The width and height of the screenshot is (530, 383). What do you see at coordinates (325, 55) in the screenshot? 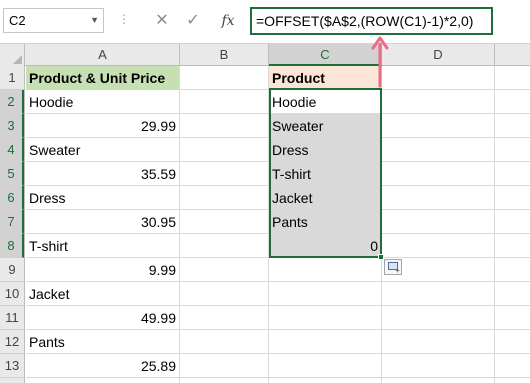
I see `column-header-c: C` at bounding box center [325, 55].